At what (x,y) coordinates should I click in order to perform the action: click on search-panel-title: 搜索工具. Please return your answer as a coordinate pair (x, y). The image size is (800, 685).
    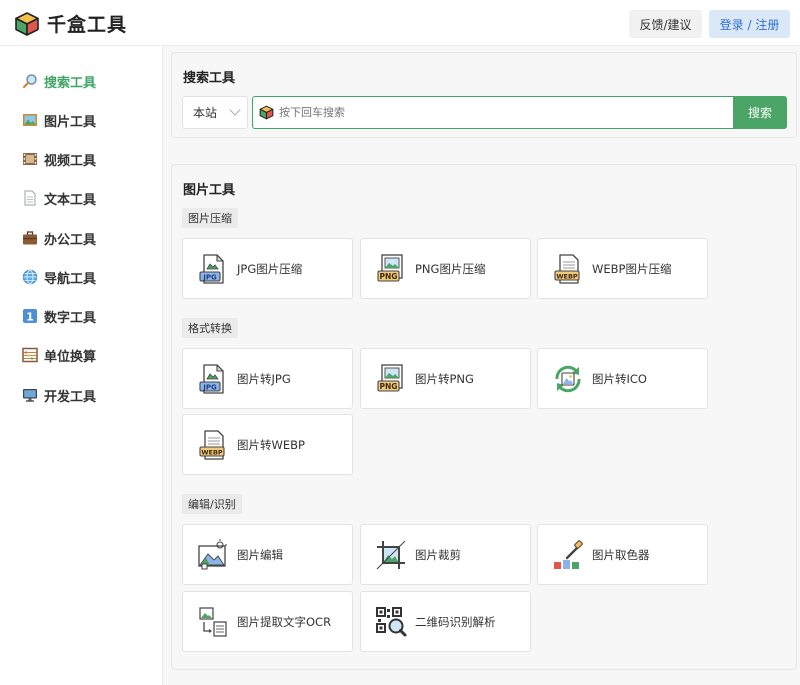
    Looking at the image, I should click on (209, 78).